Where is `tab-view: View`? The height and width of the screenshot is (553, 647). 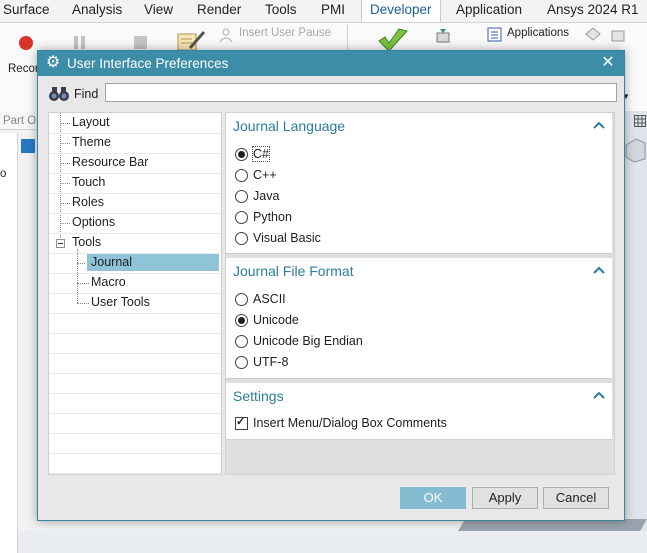
tab-view: View is located at coordinates (158, 11).